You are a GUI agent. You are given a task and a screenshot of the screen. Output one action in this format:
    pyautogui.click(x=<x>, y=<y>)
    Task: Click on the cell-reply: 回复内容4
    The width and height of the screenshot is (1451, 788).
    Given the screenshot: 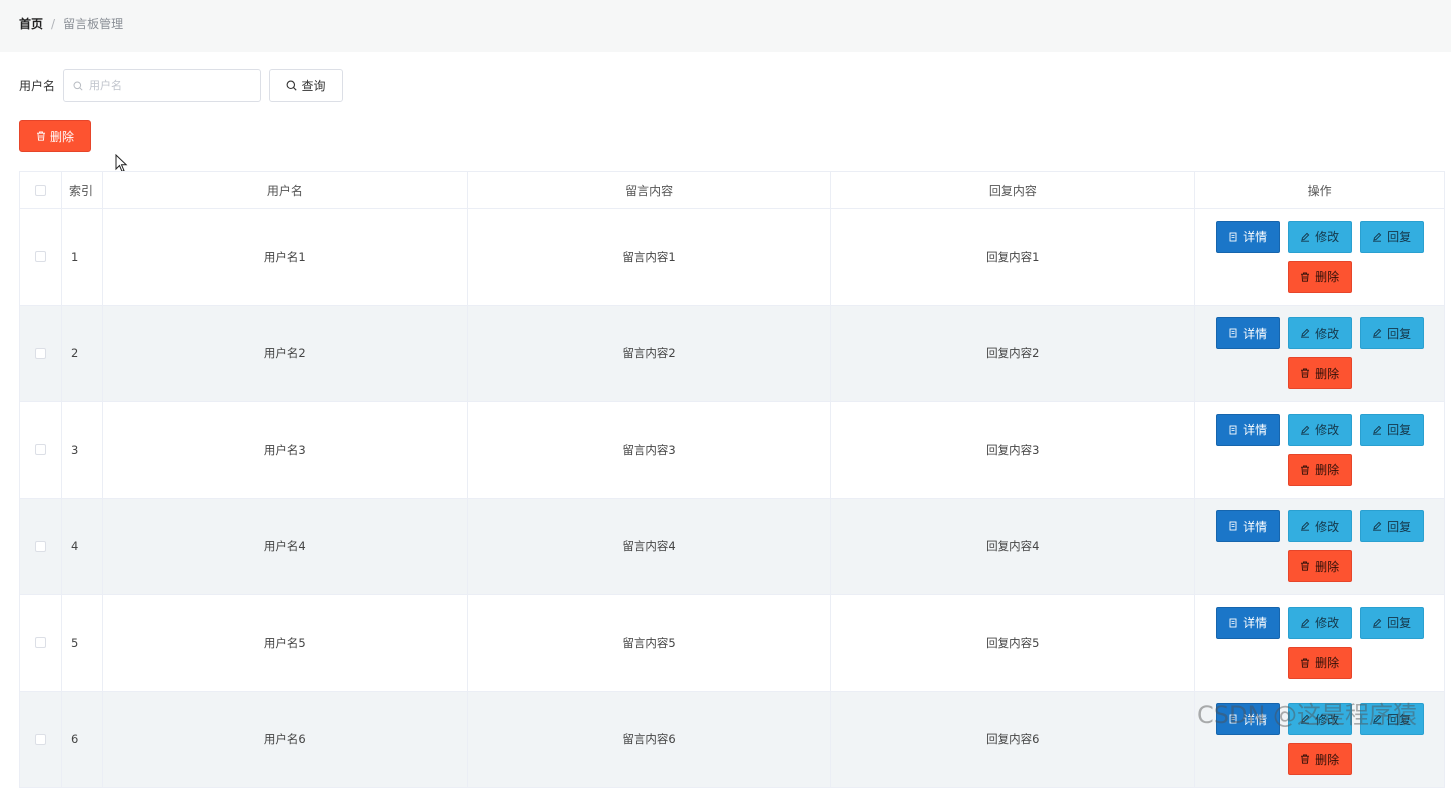 What is the action you would take?
    pyautogui.click(x=1013, y=547)
    